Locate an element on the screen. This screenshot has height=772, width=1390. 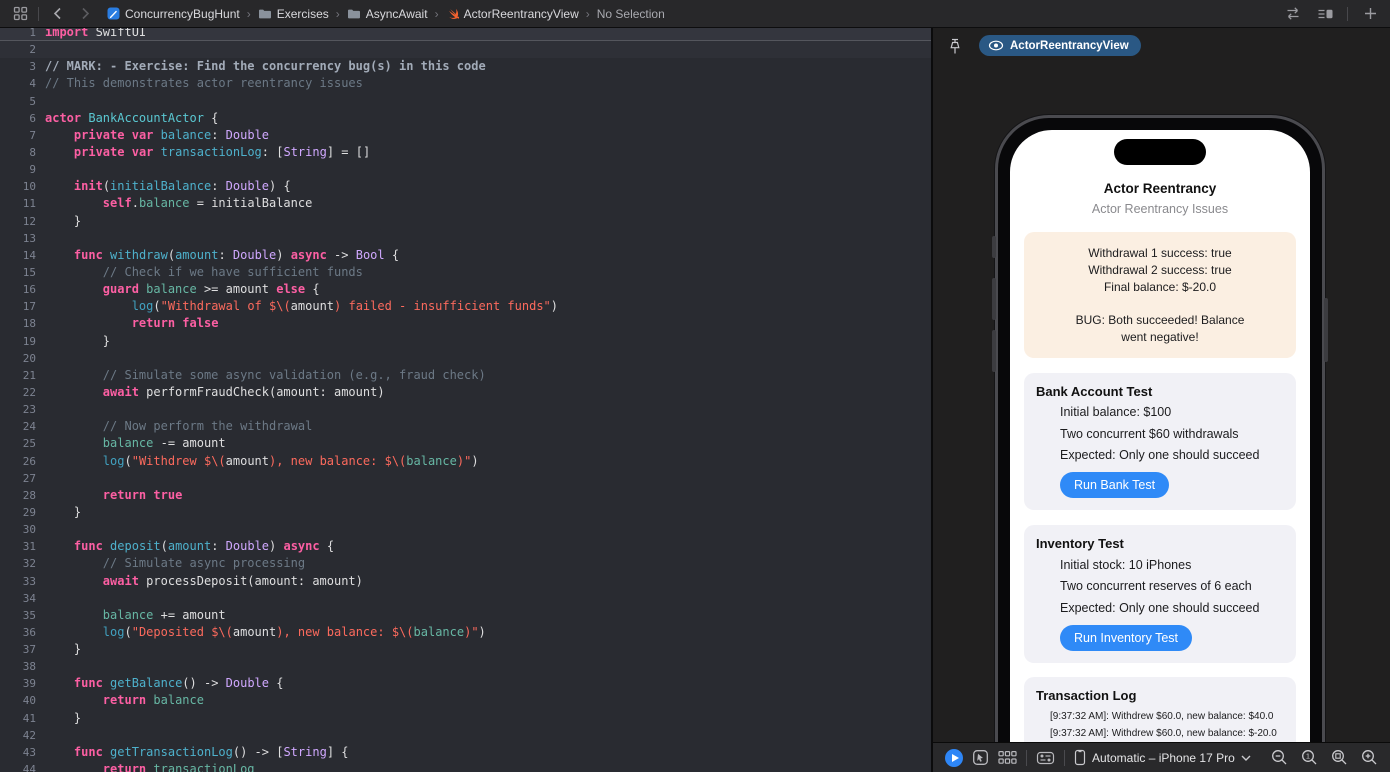
zoom-100-icon: 1 is located at coordinates (1309, 757).